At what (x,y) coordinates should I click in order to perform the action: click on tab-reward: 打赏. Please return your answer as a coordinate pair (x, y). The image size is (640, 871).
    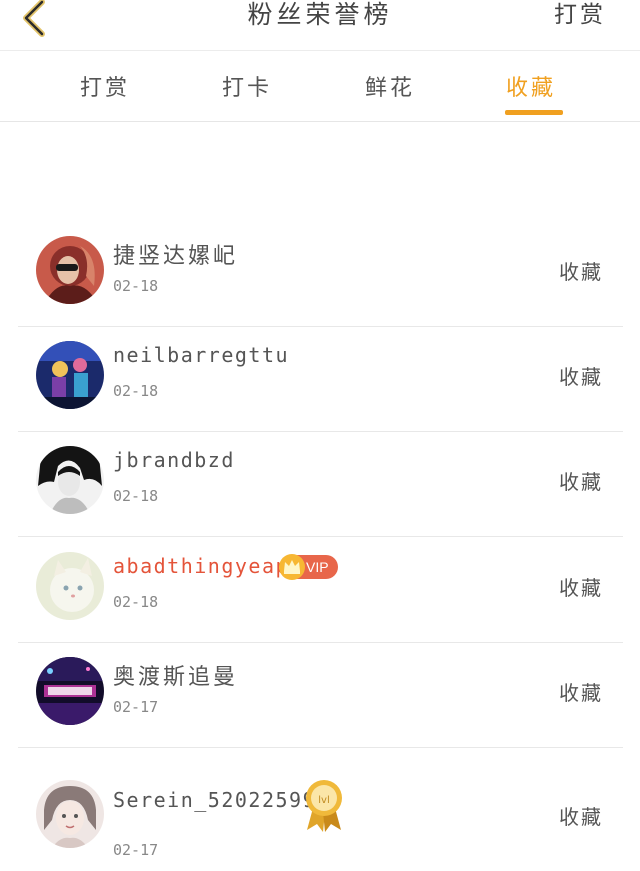
    Looking at the image, I should click on (105, 86).